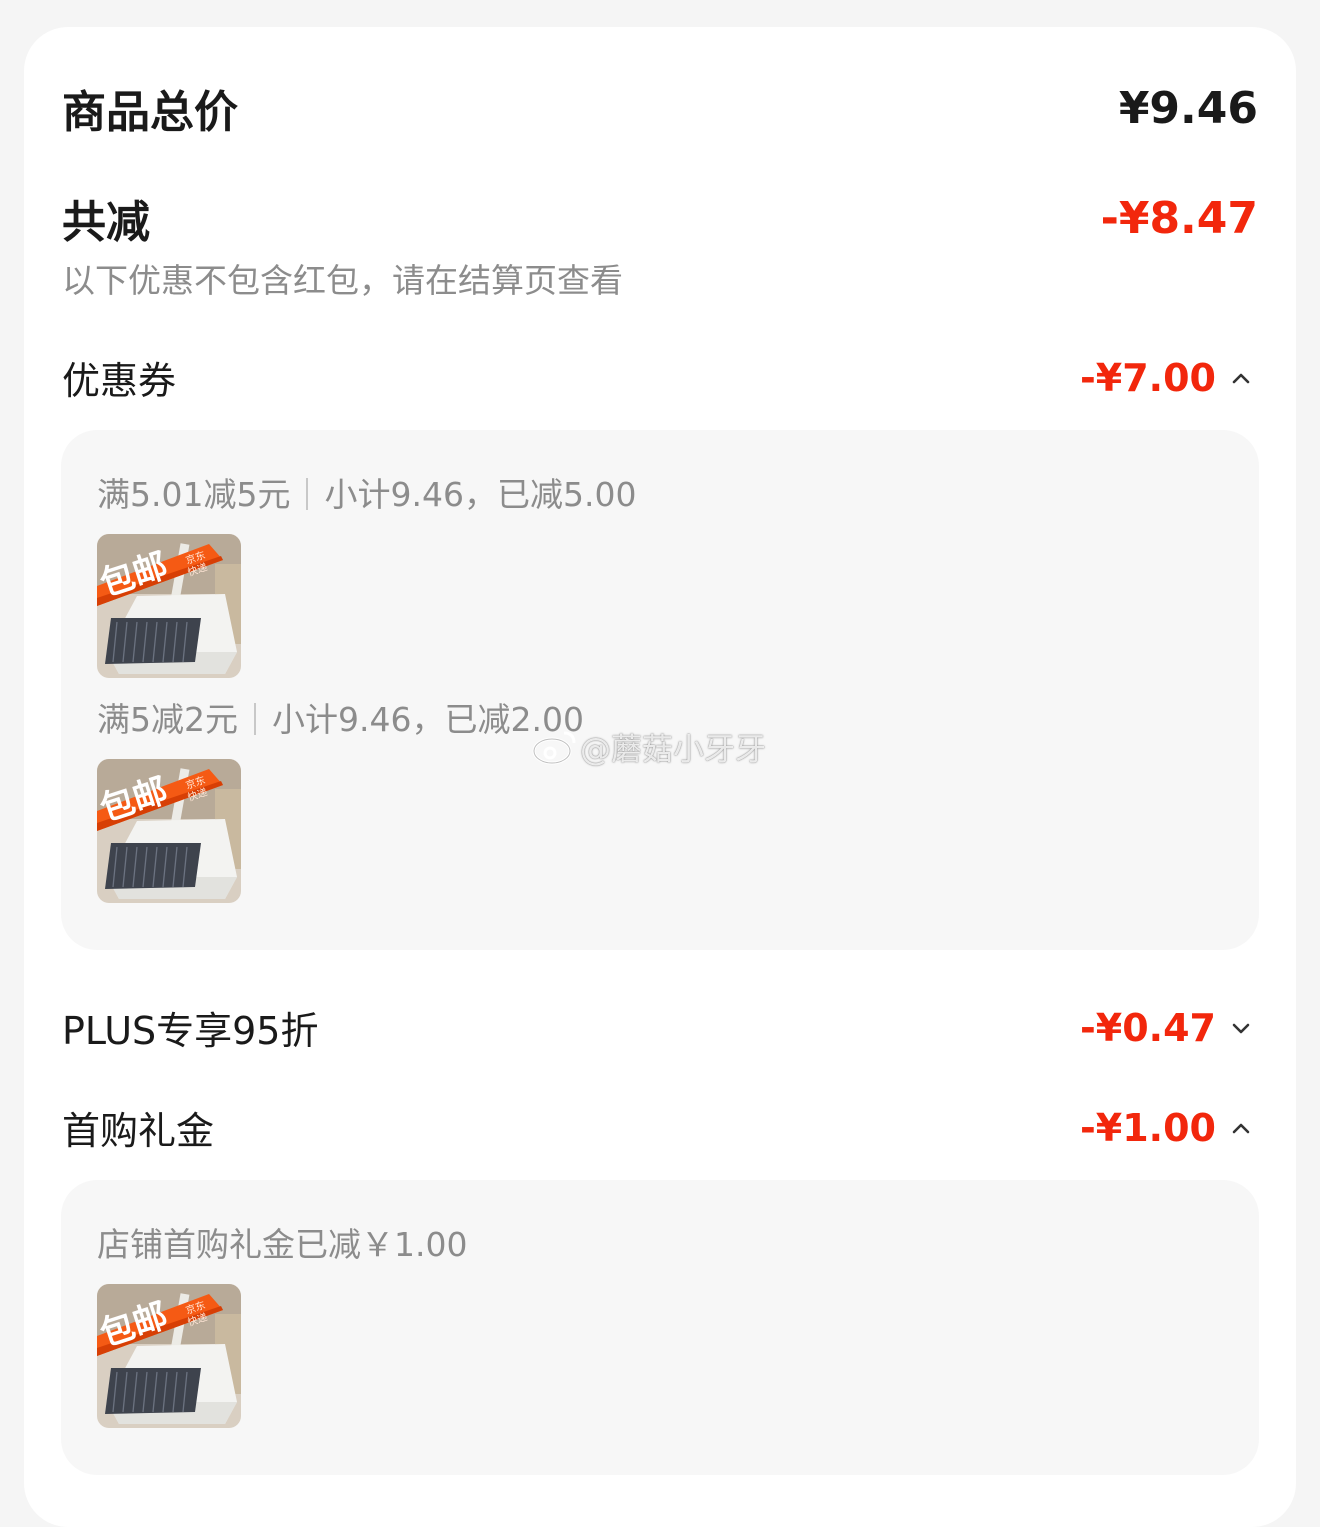 This screenshot has height=1527, width=1320. I want to click on first-purchase-gift-value: -¥1.00, so click(1148, 1127).